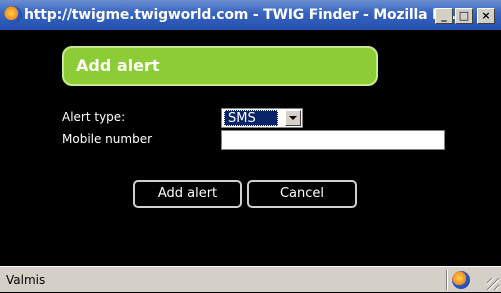 The width and height of the screenshot is (501, 293). Describe the element at coordinates (486, 16) in the screenshot. I see `close-button: ×` at that location.